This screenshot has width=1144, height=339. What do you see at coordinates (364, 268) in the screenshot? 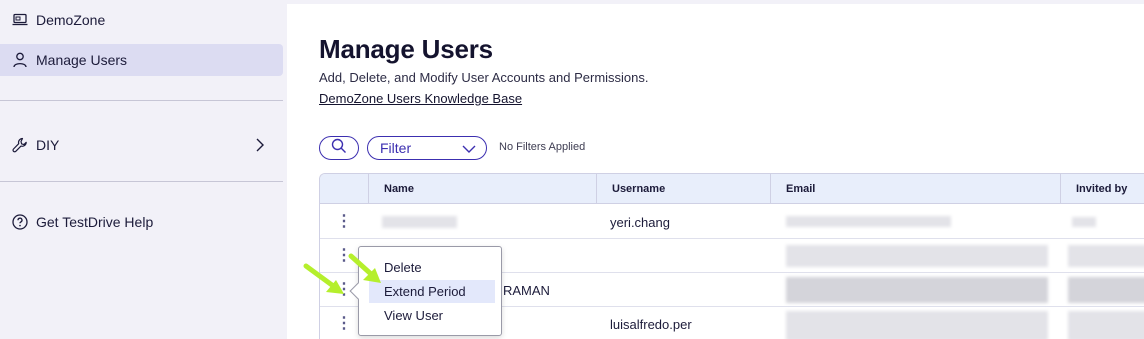
I see `annotation-arrow-icon` at bounding box center [364, 268].